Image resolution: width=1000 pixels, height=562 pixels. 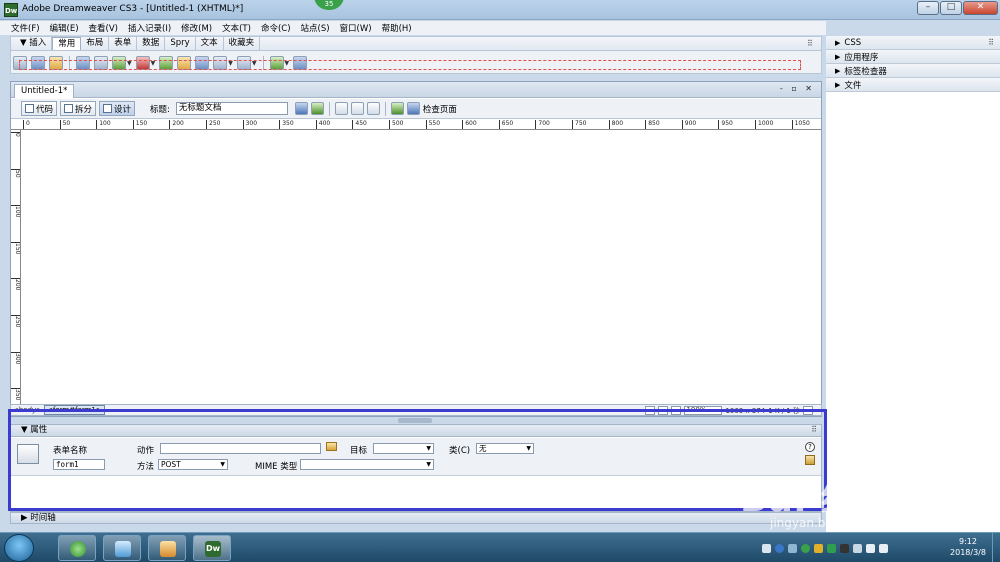 I want to click on properties-options-icon: ⠿, so click(x=814, y=429).